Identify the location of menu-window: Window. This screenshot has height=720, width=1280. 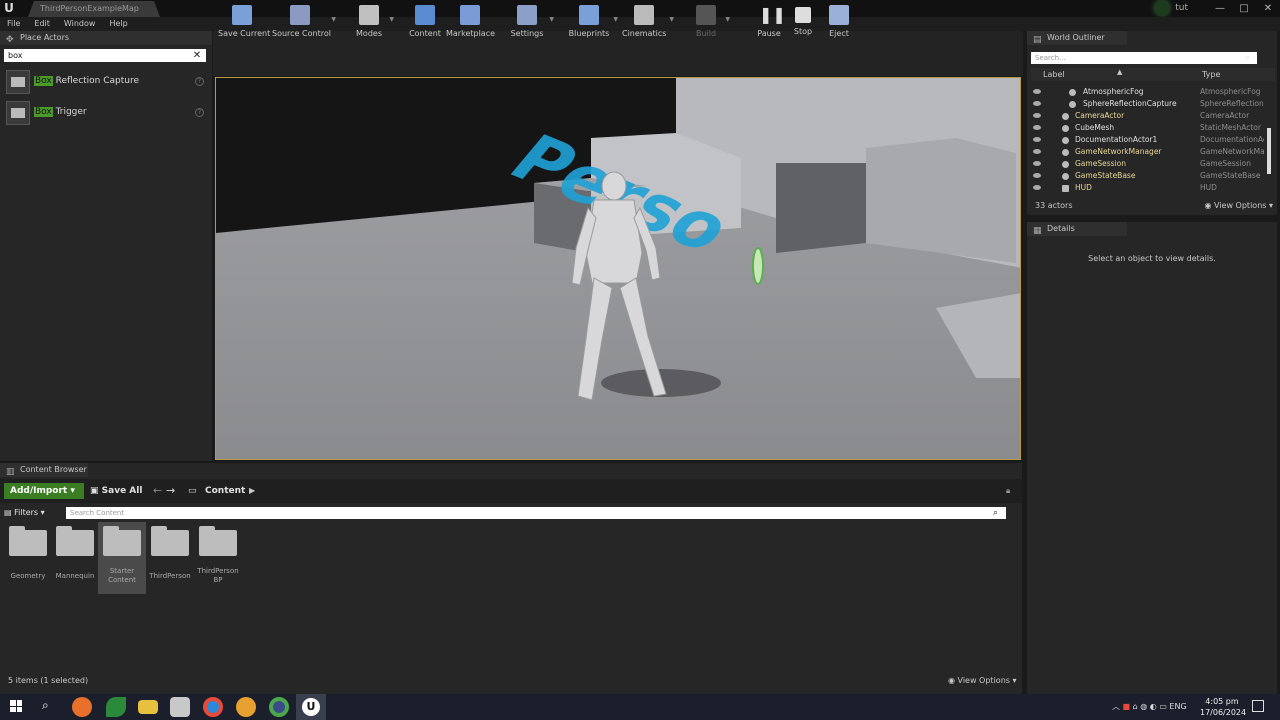
(80, 24).